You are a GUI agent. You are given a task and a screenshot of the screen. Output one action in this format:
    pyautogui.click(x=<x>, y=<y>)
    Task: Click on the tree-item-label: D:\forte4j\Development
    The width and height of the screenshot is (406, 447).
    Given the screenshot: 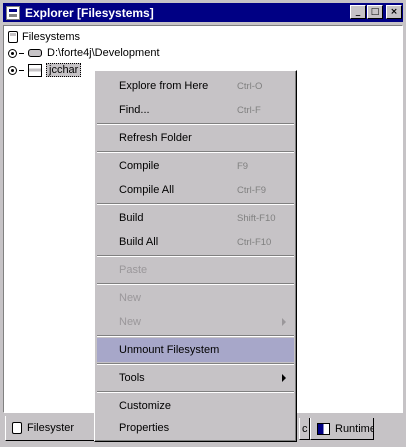 What is the action you would take?
    pyautogui.click(x=103, y=53)
    